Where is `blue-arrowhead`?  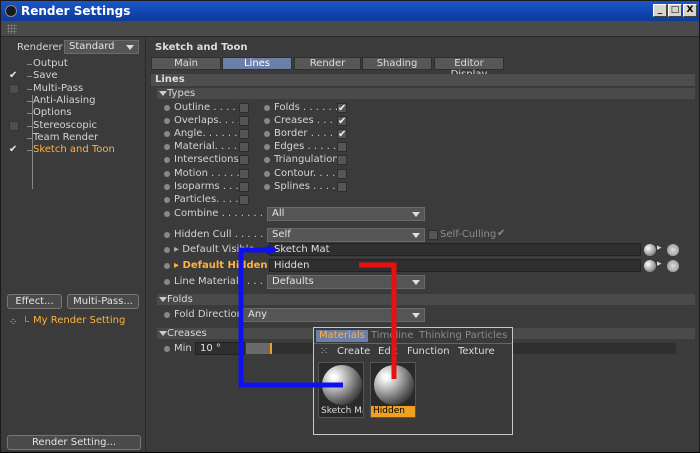
blue-arrowhead is located at coordinates (273, 250).